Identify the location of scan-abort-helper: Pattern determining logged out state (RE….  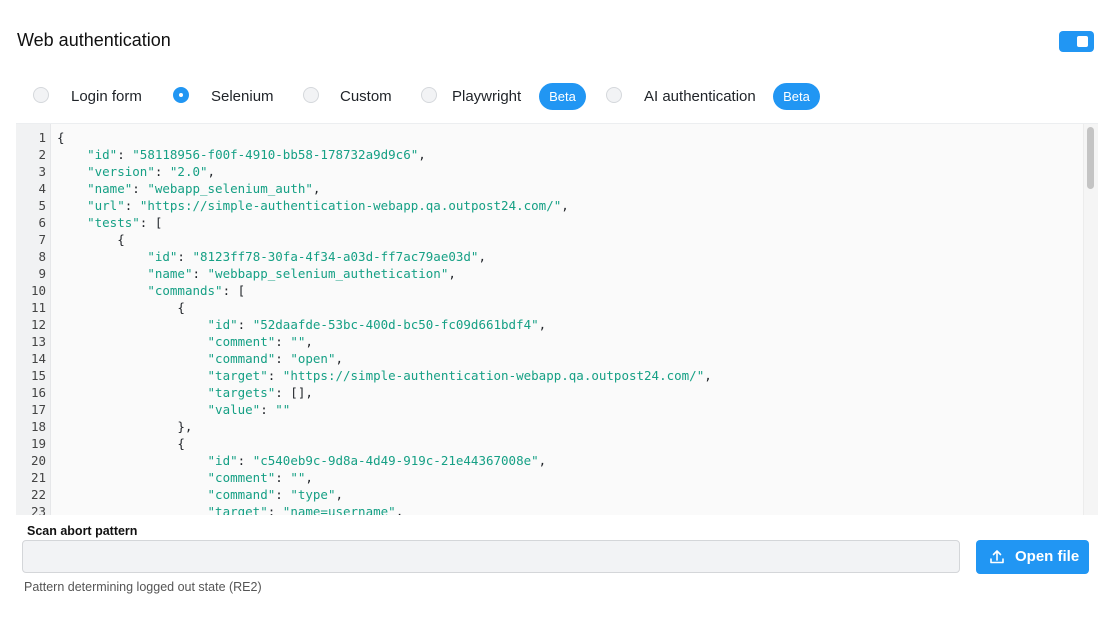
(143, 587).